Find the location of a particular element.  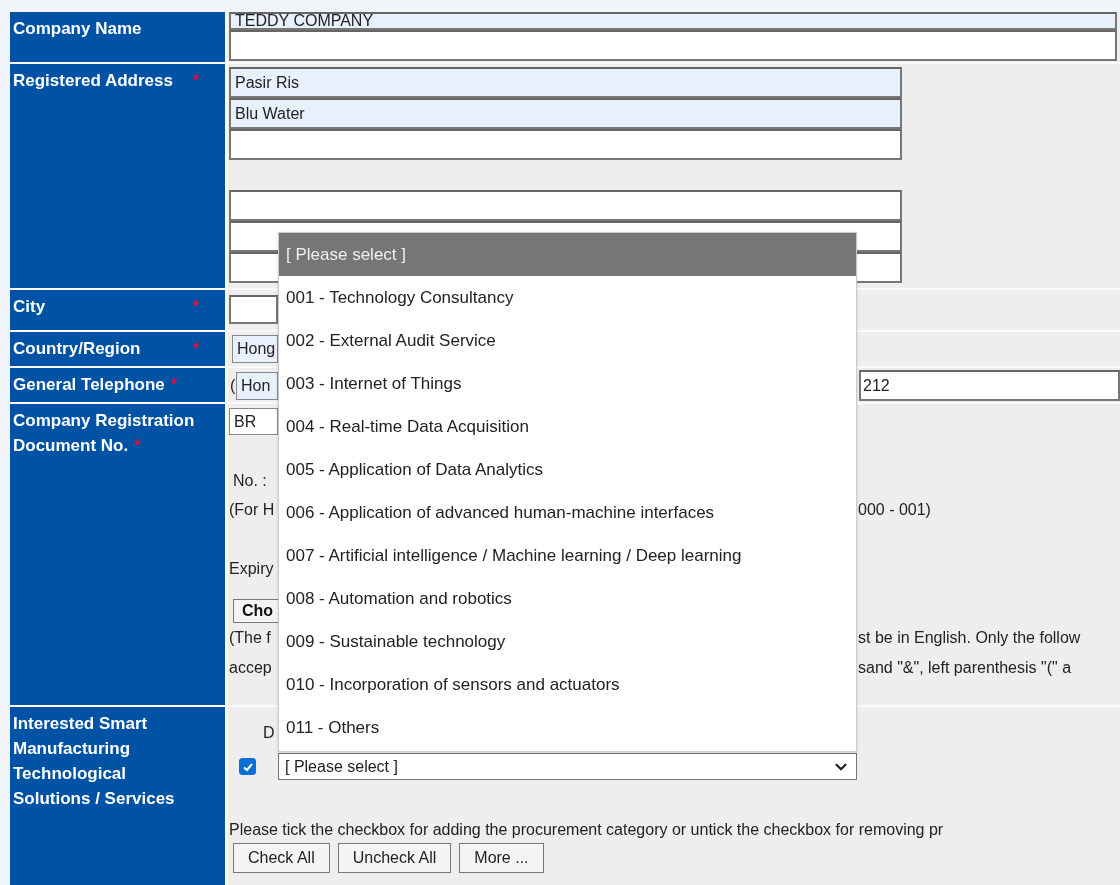

hint-text: Please tick the checkbox for adding the procurement category or untick the checkbox for removing pr is located at coordinates (586, 830).